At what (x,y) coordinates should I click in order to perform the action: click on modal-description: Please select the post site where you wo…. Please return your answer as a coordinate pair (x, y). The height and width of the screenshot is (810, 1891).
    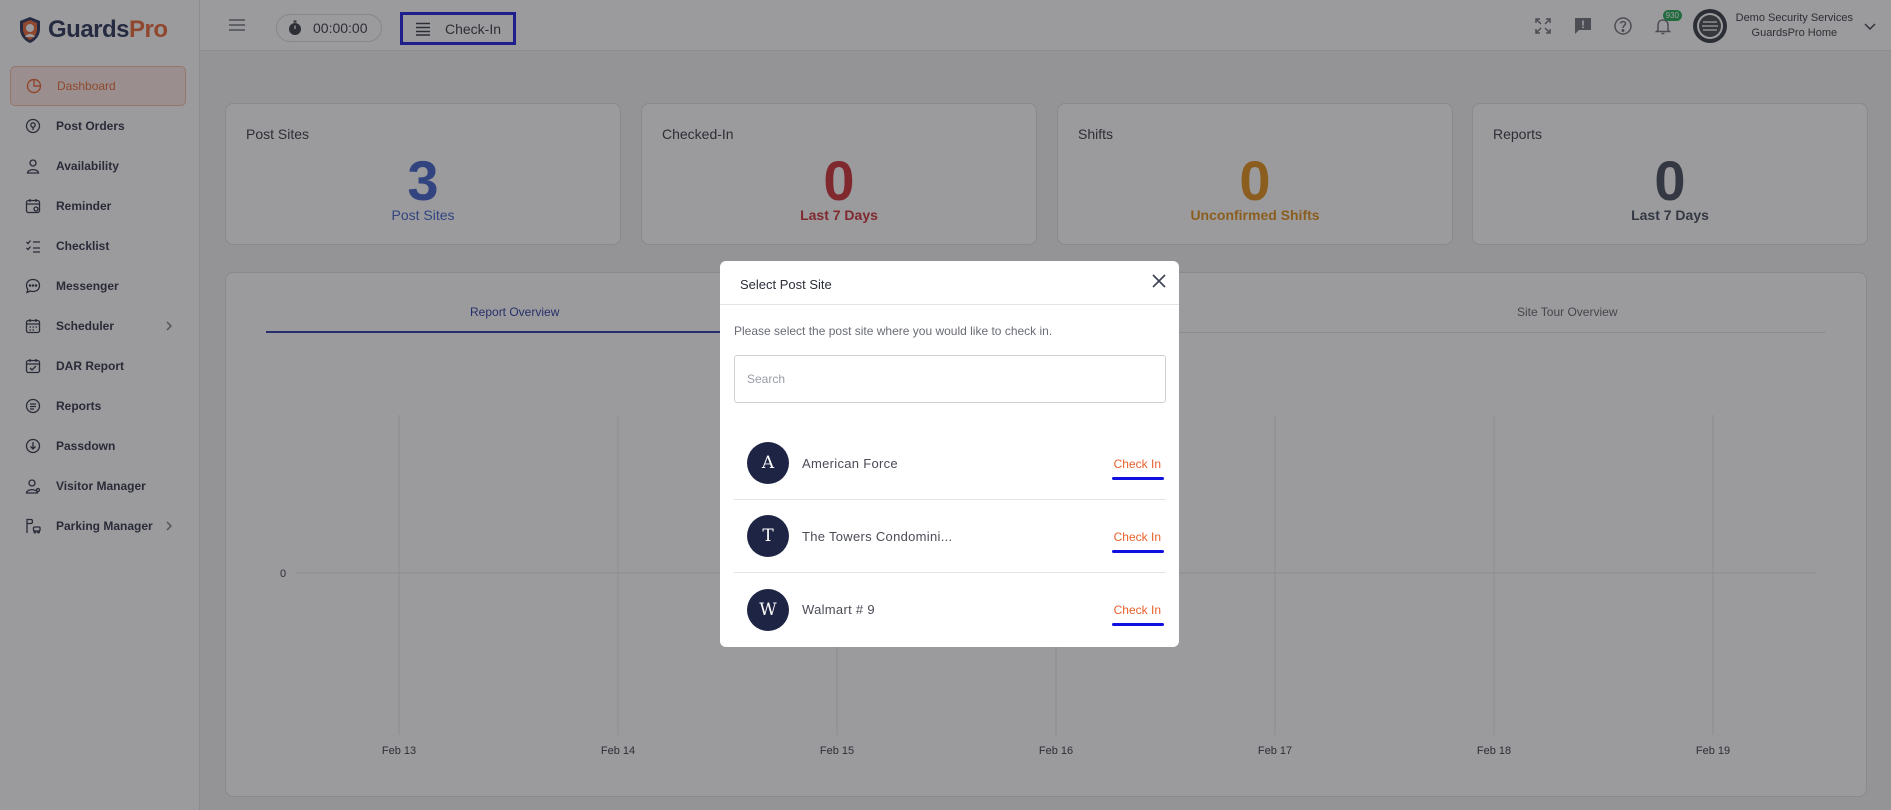
    Looking at the image, I should click on (893, 331).